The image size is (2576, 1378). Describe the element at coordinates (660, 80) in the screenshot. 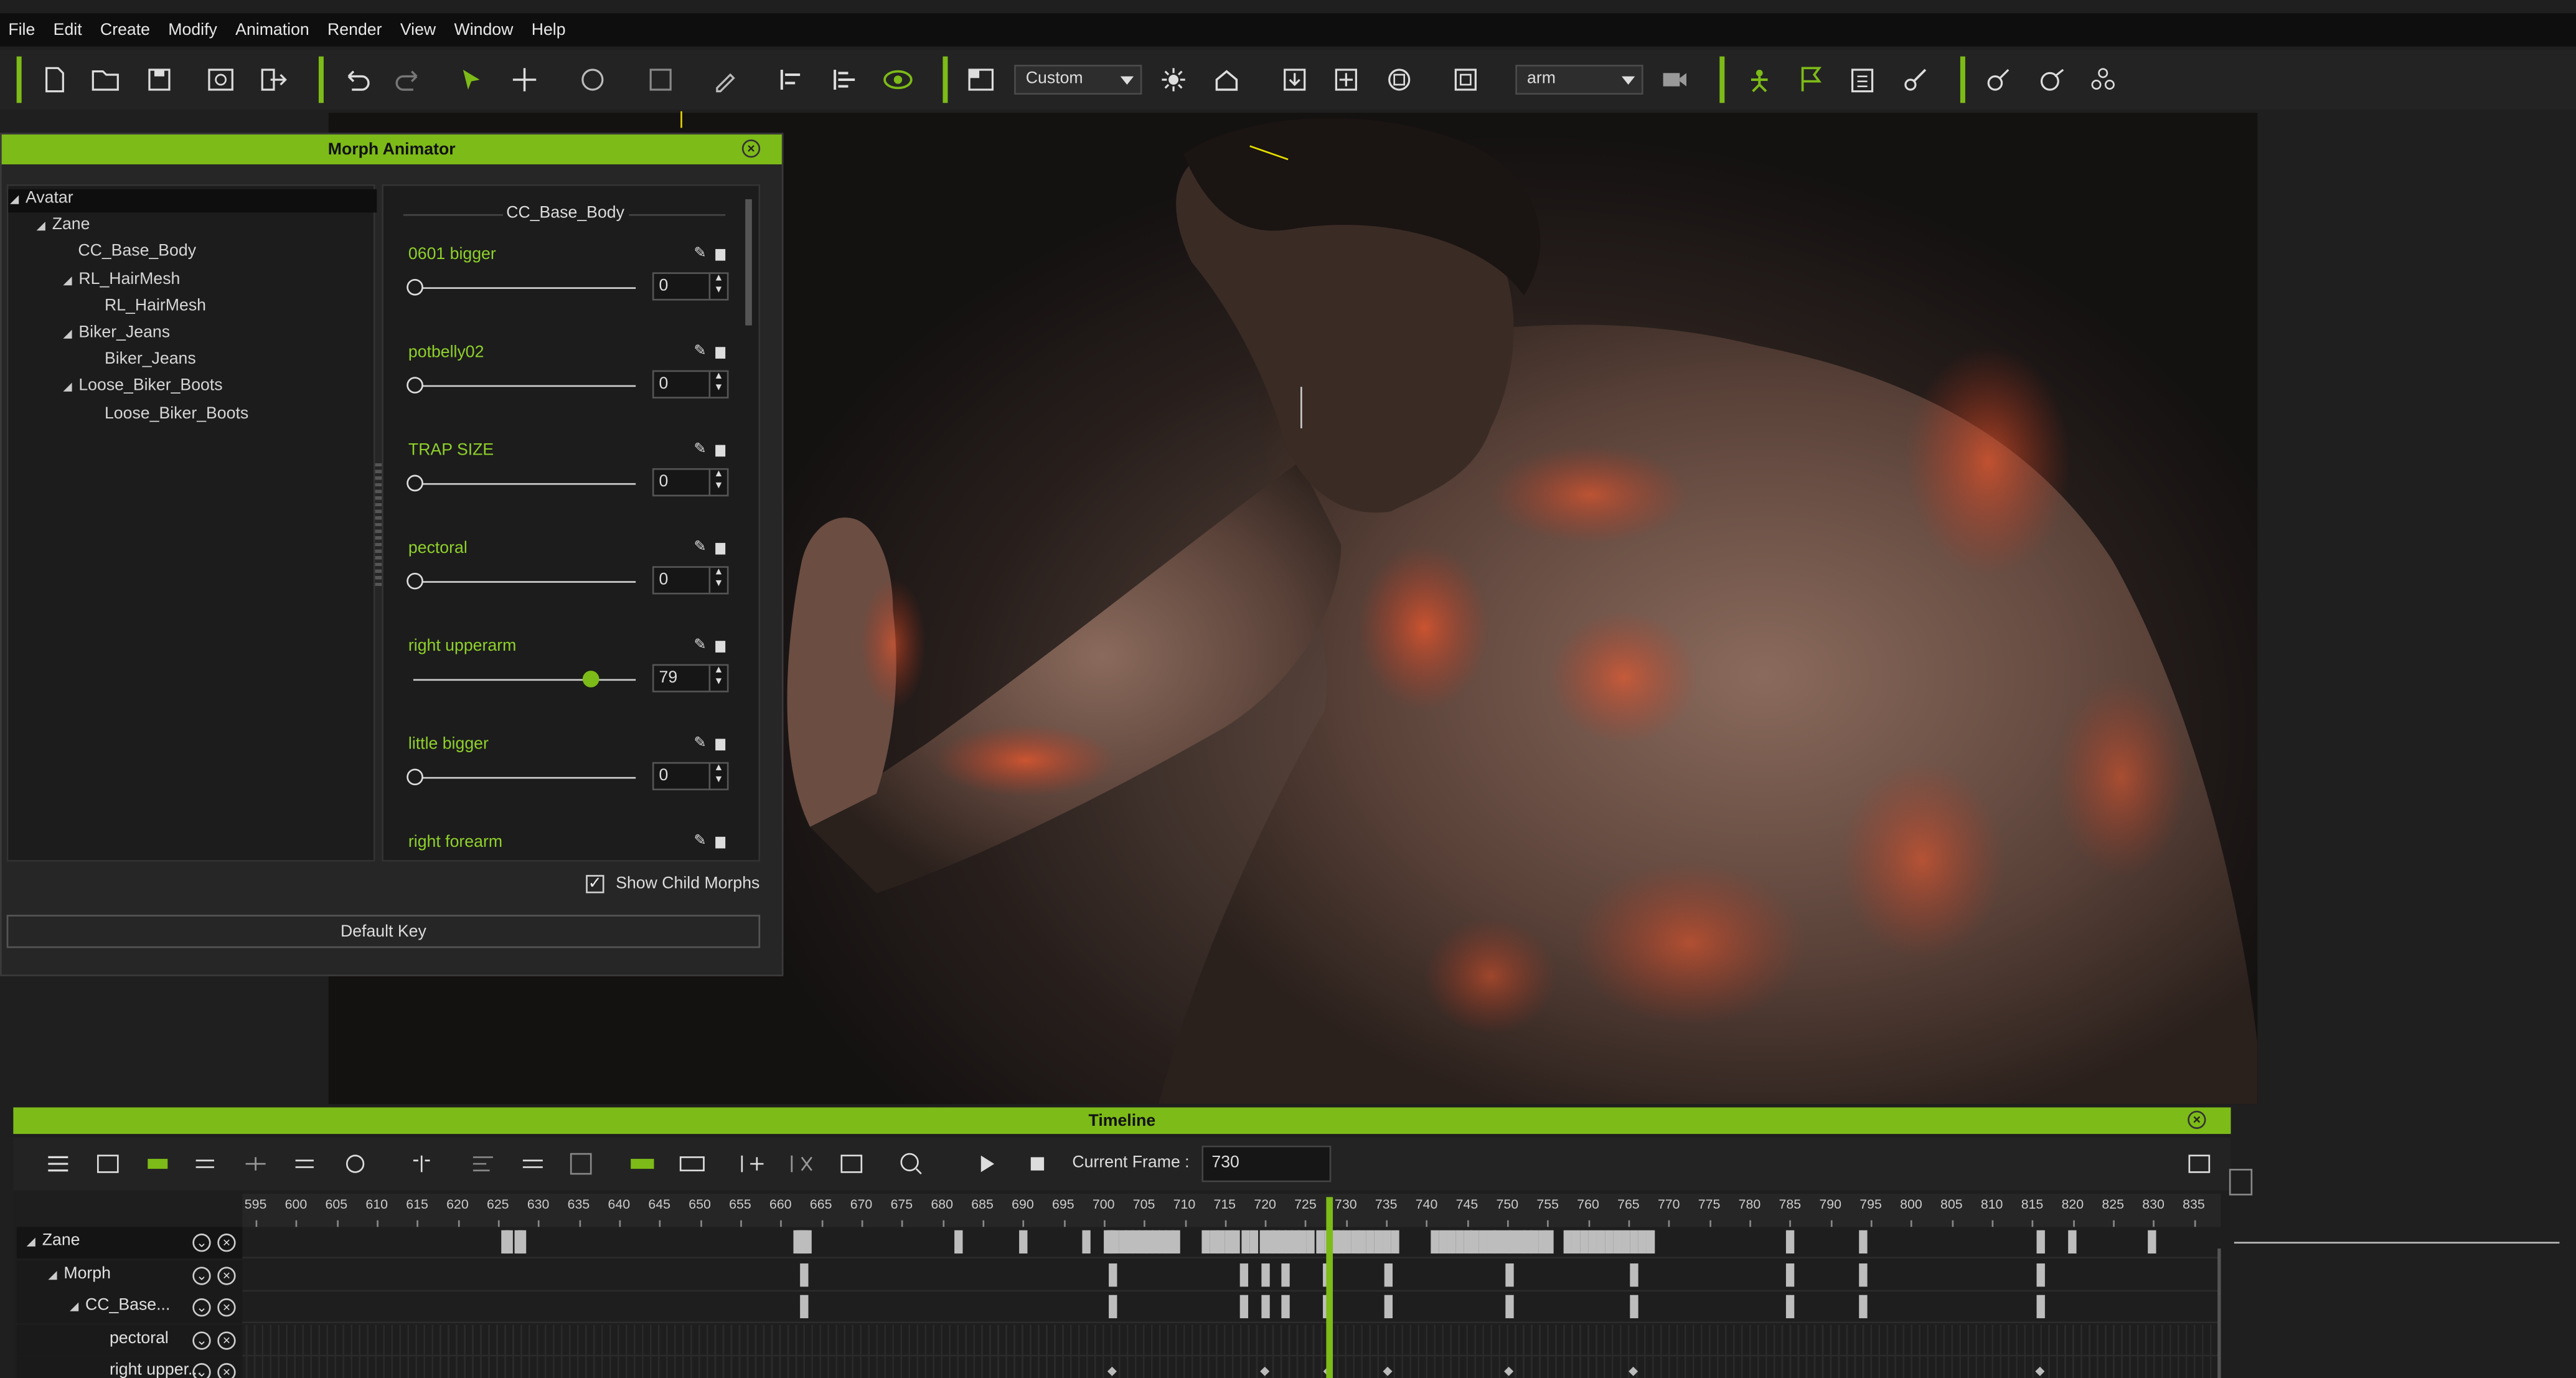

I see `scale-icon` at that location.